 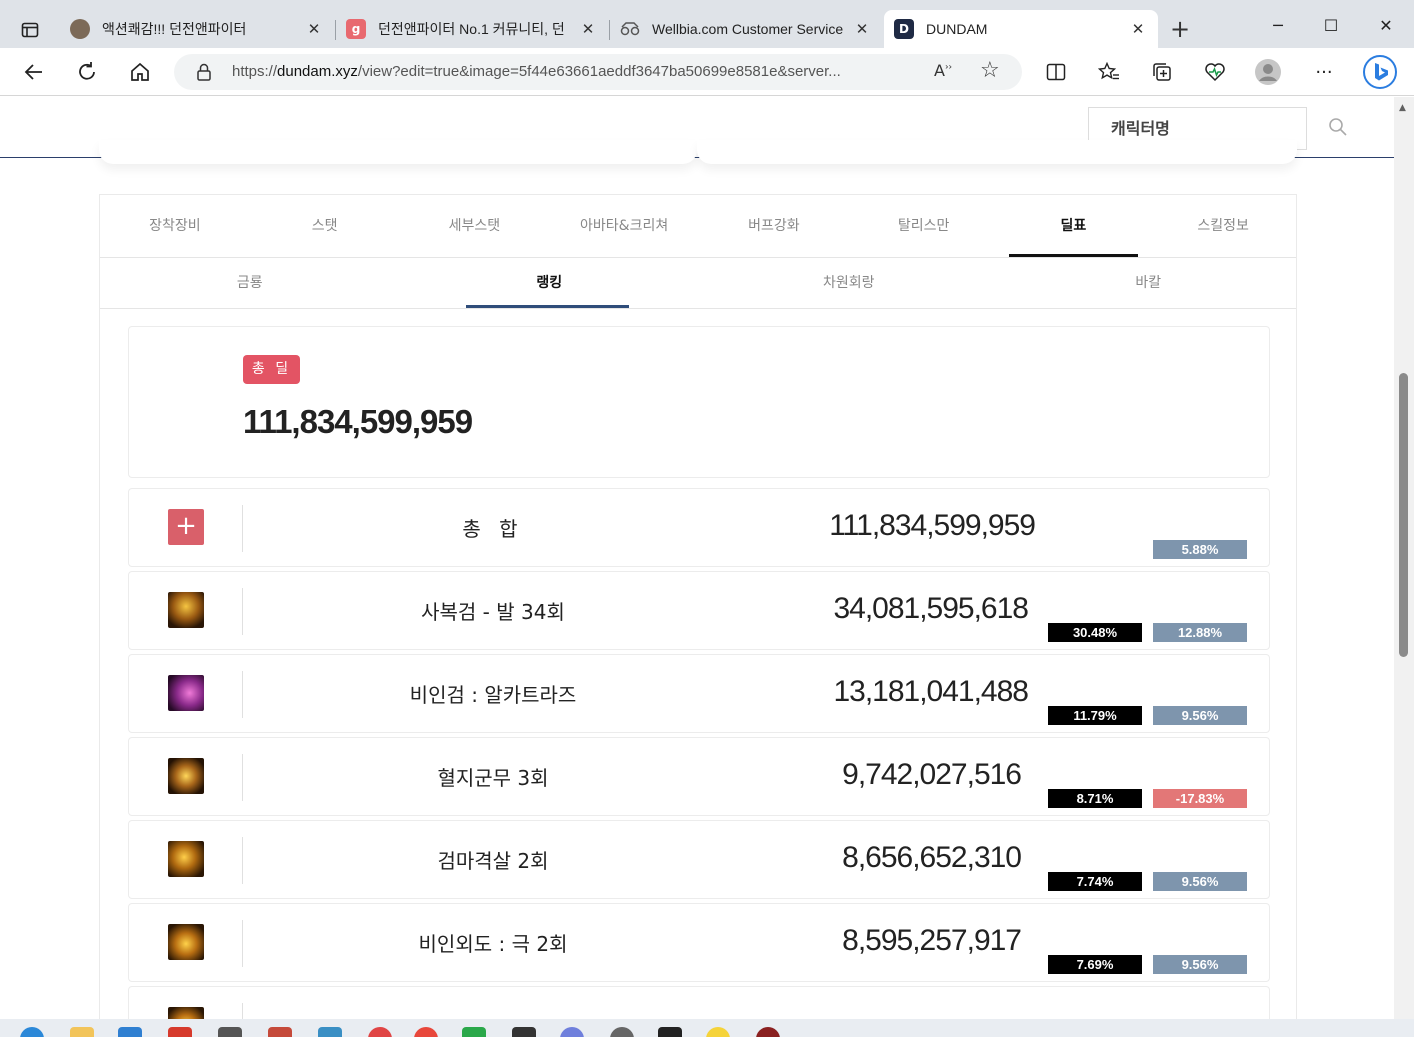 What do you see at coordinates (1222, 226) in the screenshot?
I see `tab-skill-info: 스킬정보` at bounding box center [1222, 226].